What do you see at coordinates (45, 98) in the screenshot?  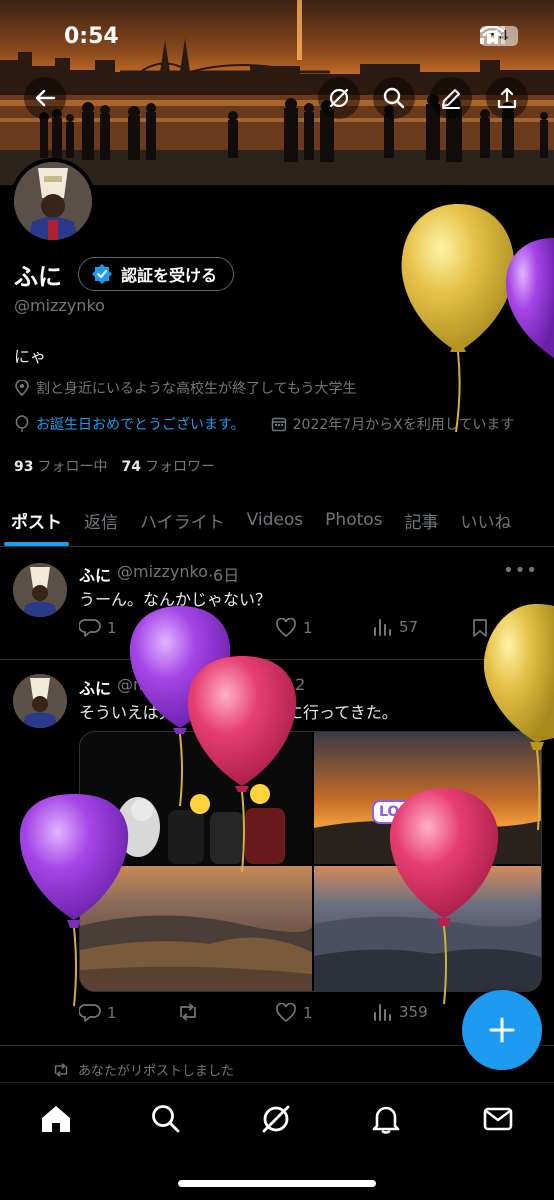 I see `back-button` at bounding box center [45, 98].